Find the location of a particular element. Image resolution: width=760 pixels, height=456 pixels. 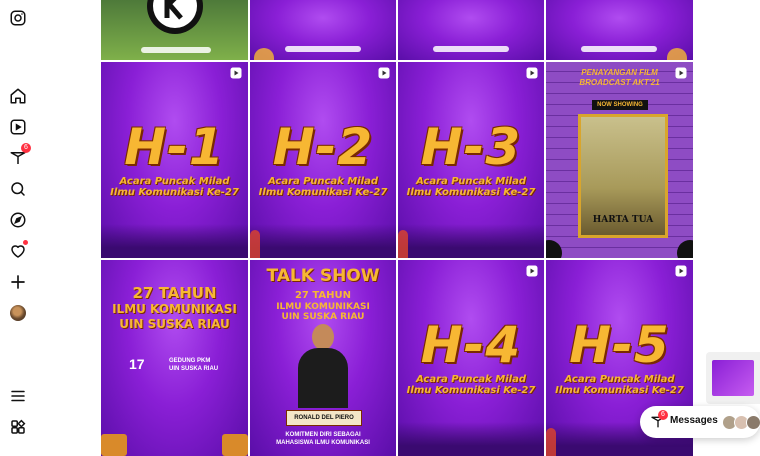

avatar is located at coordinates (18, 313).